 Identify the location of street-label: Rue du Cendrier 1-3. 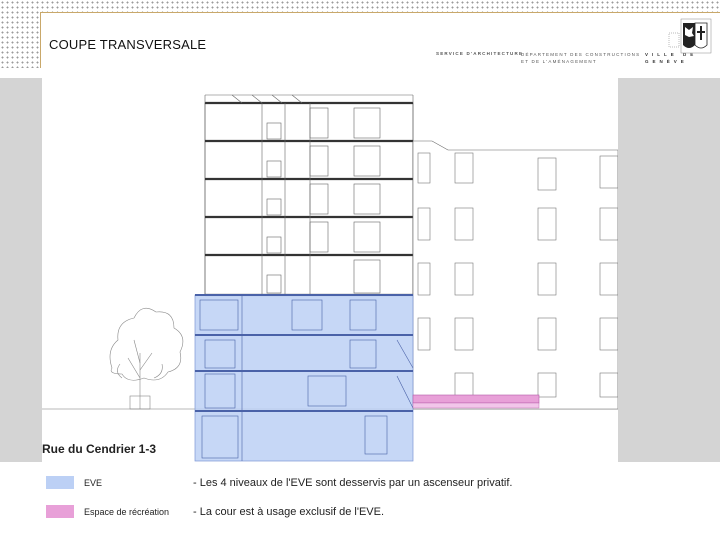
(99, 449).